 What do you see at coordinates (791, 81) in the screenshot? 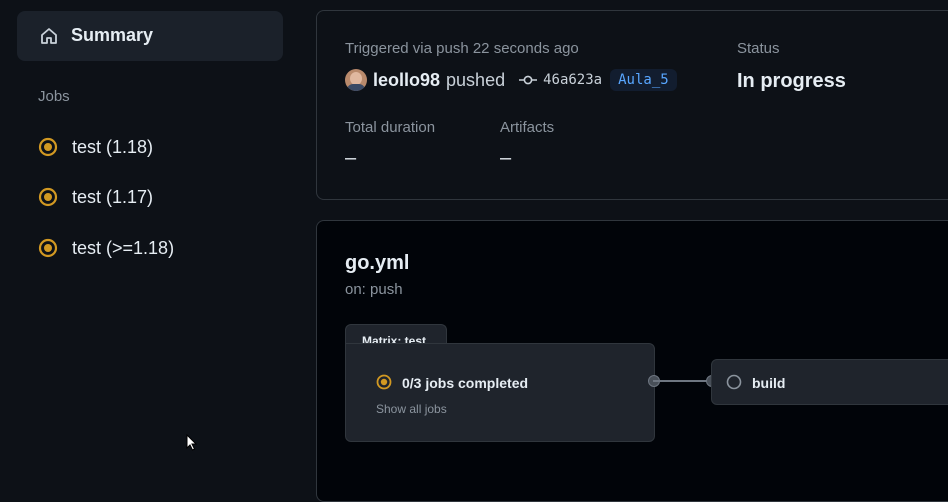
I see `status-value: In progress` at bounding box center [791, 81].